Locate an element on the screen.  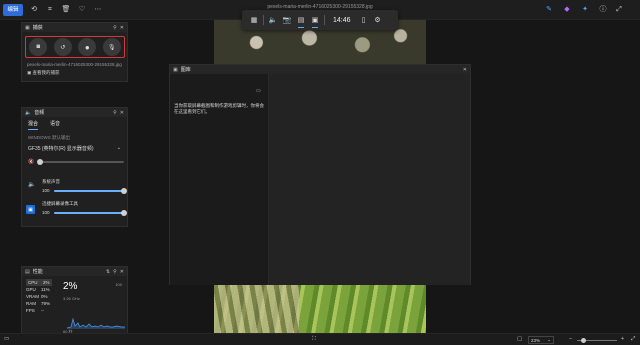
performance-stats-list: CPU 2% GPU 11% VRAM 0% RAM 79% FPS -- is located at coordinates (39, 296).